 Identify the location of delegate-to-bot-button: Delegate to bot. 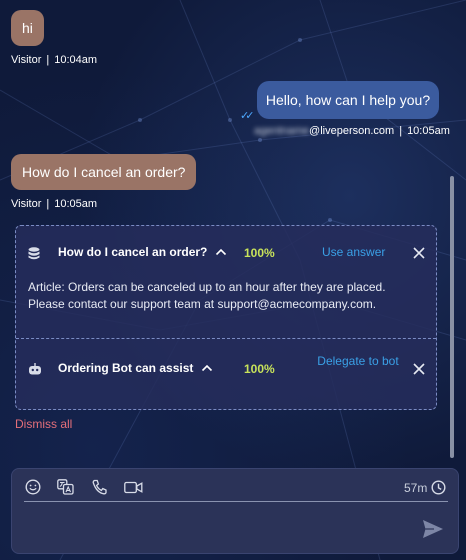
(358, 361).